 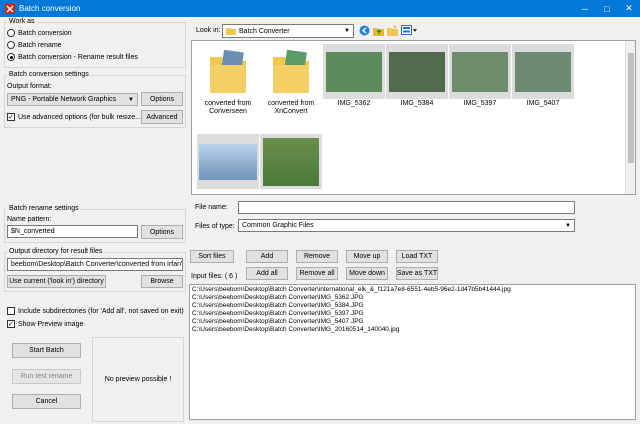 What do you see at coordinates (162, 99) in the screenshot?
I see `format-options-button: Options` at bounding box center [162, 99].